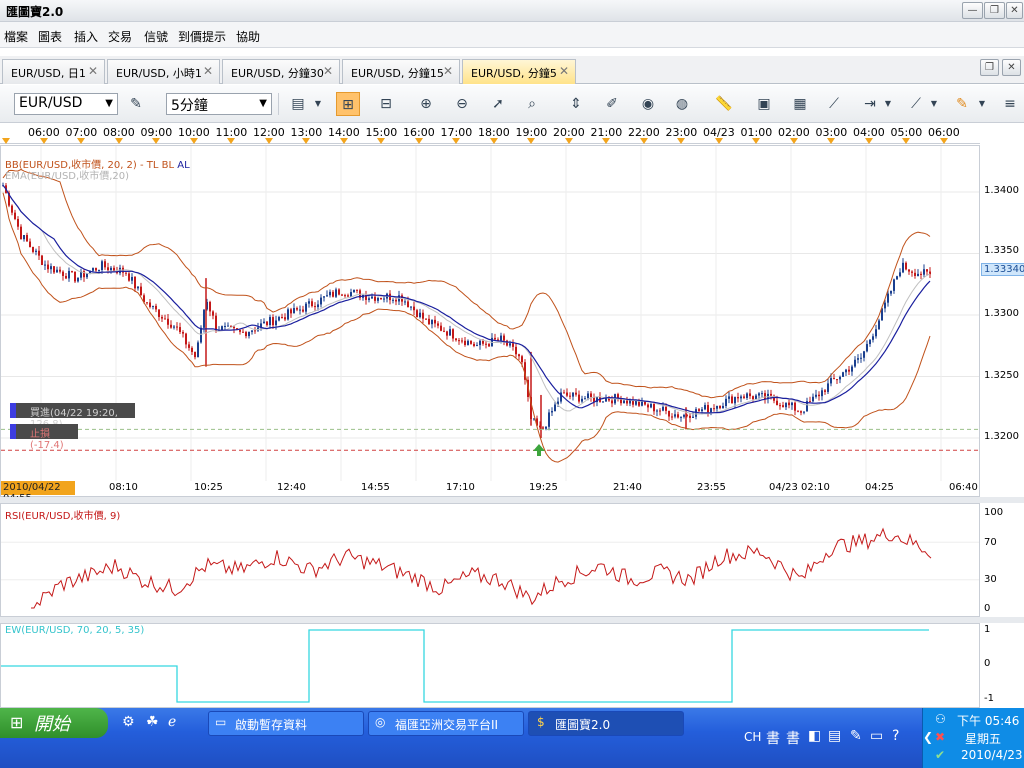  Describe the element at coordinates (72, 416) in the screenshot. I see `buy-order-label: 買進(04/22 19:20, 126.8)` at that location.